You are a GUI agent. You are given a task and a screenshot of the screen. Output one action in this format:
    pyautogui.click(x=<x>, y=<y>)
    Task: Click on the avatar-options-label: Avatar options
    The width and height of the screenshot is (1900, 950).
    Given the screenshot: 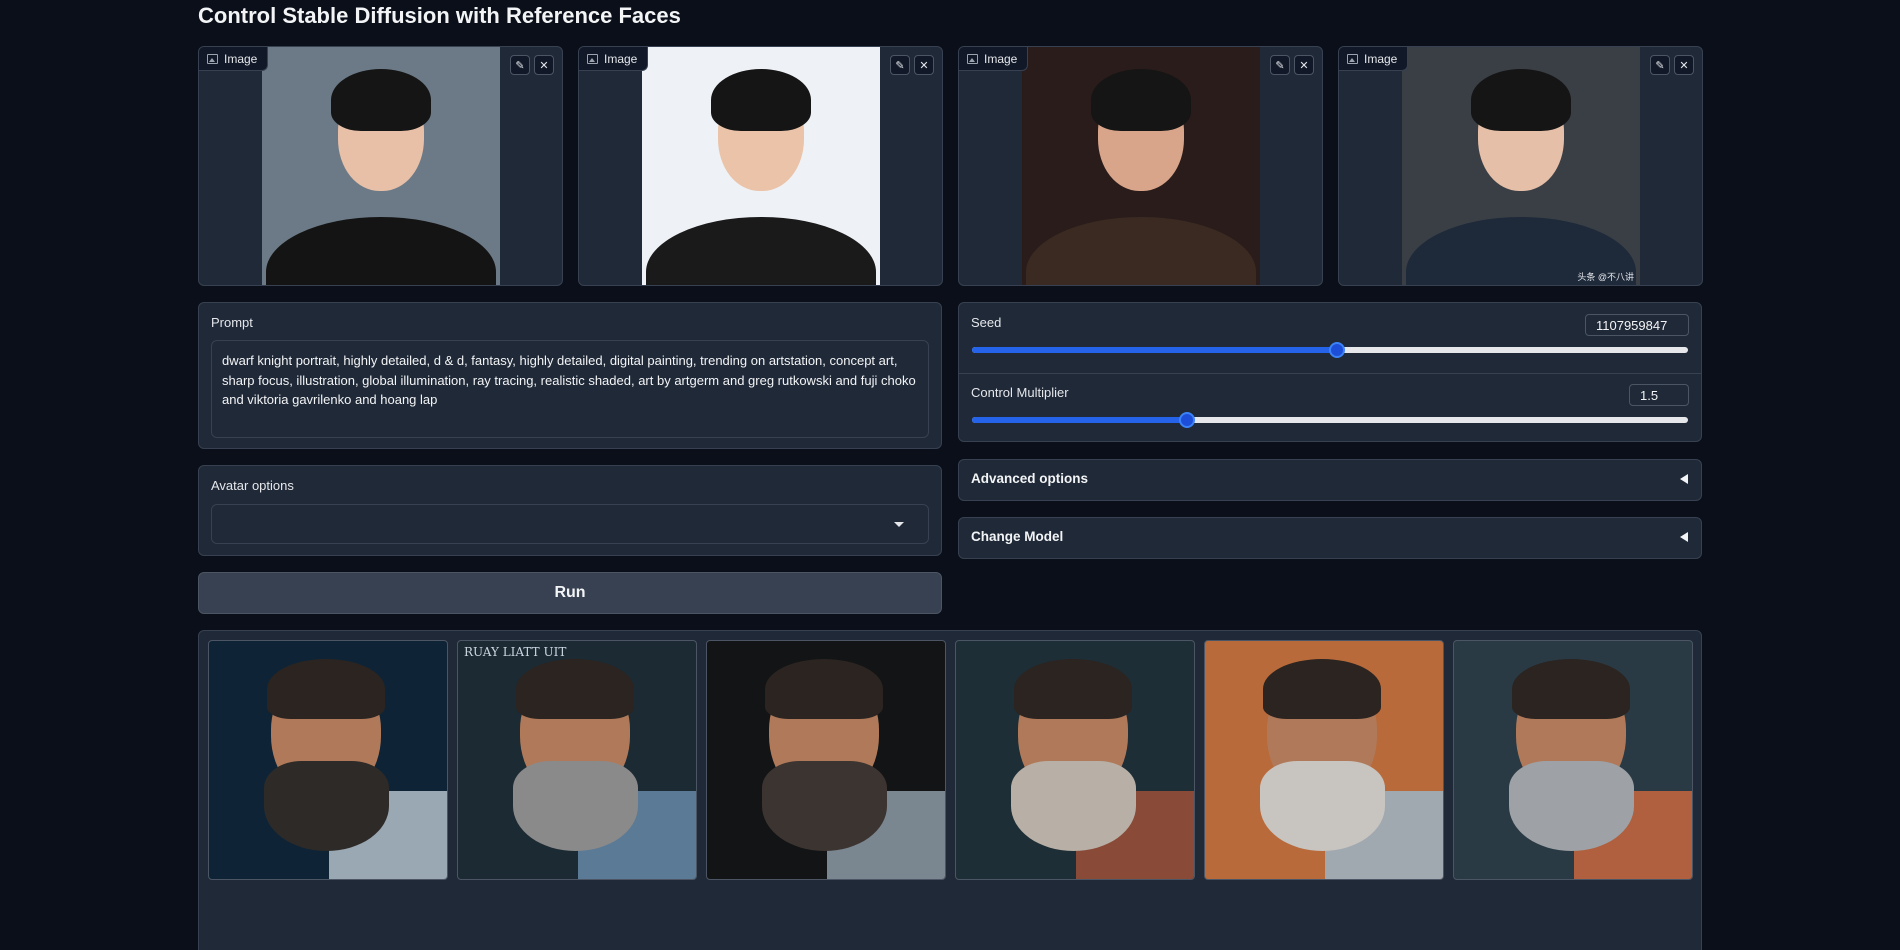 What is the action you would take?
    pyautogui.click(x=252, y=485)
    